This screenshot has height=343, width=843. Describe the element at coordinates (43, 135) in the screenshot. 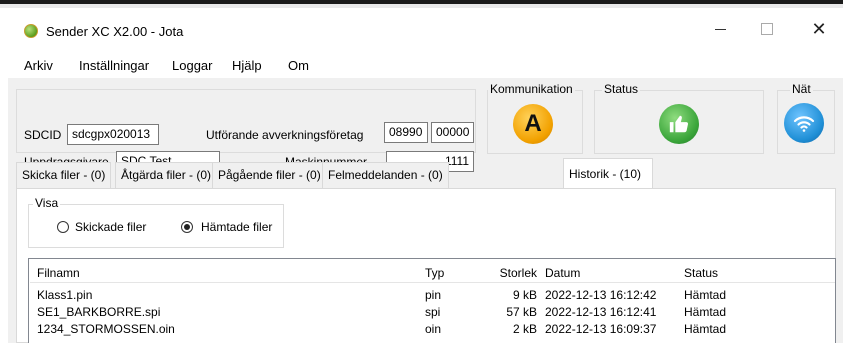

I see `sdcid-label: SDCID` at that location.